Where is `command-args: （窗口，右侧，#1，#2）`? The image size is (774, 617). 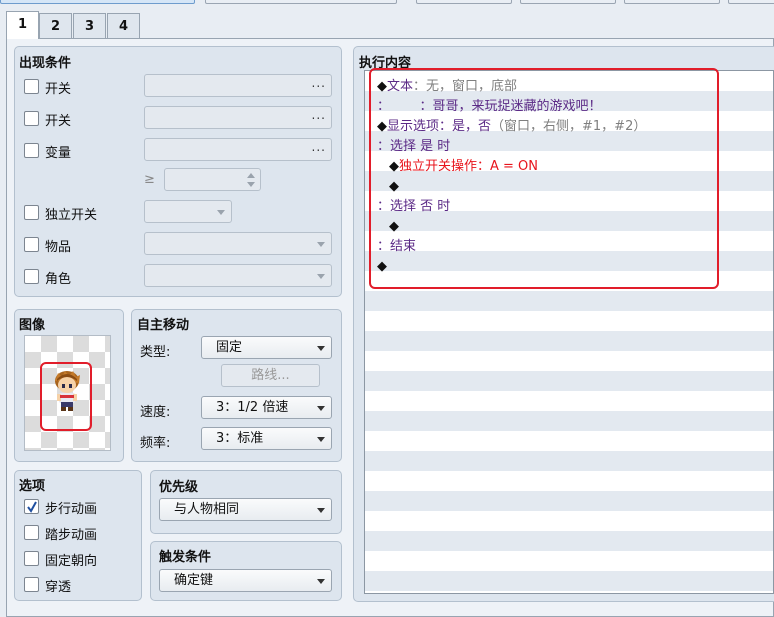
command-args: （窗口，右侧，#1，#2） is located at coordinates (569, 126).